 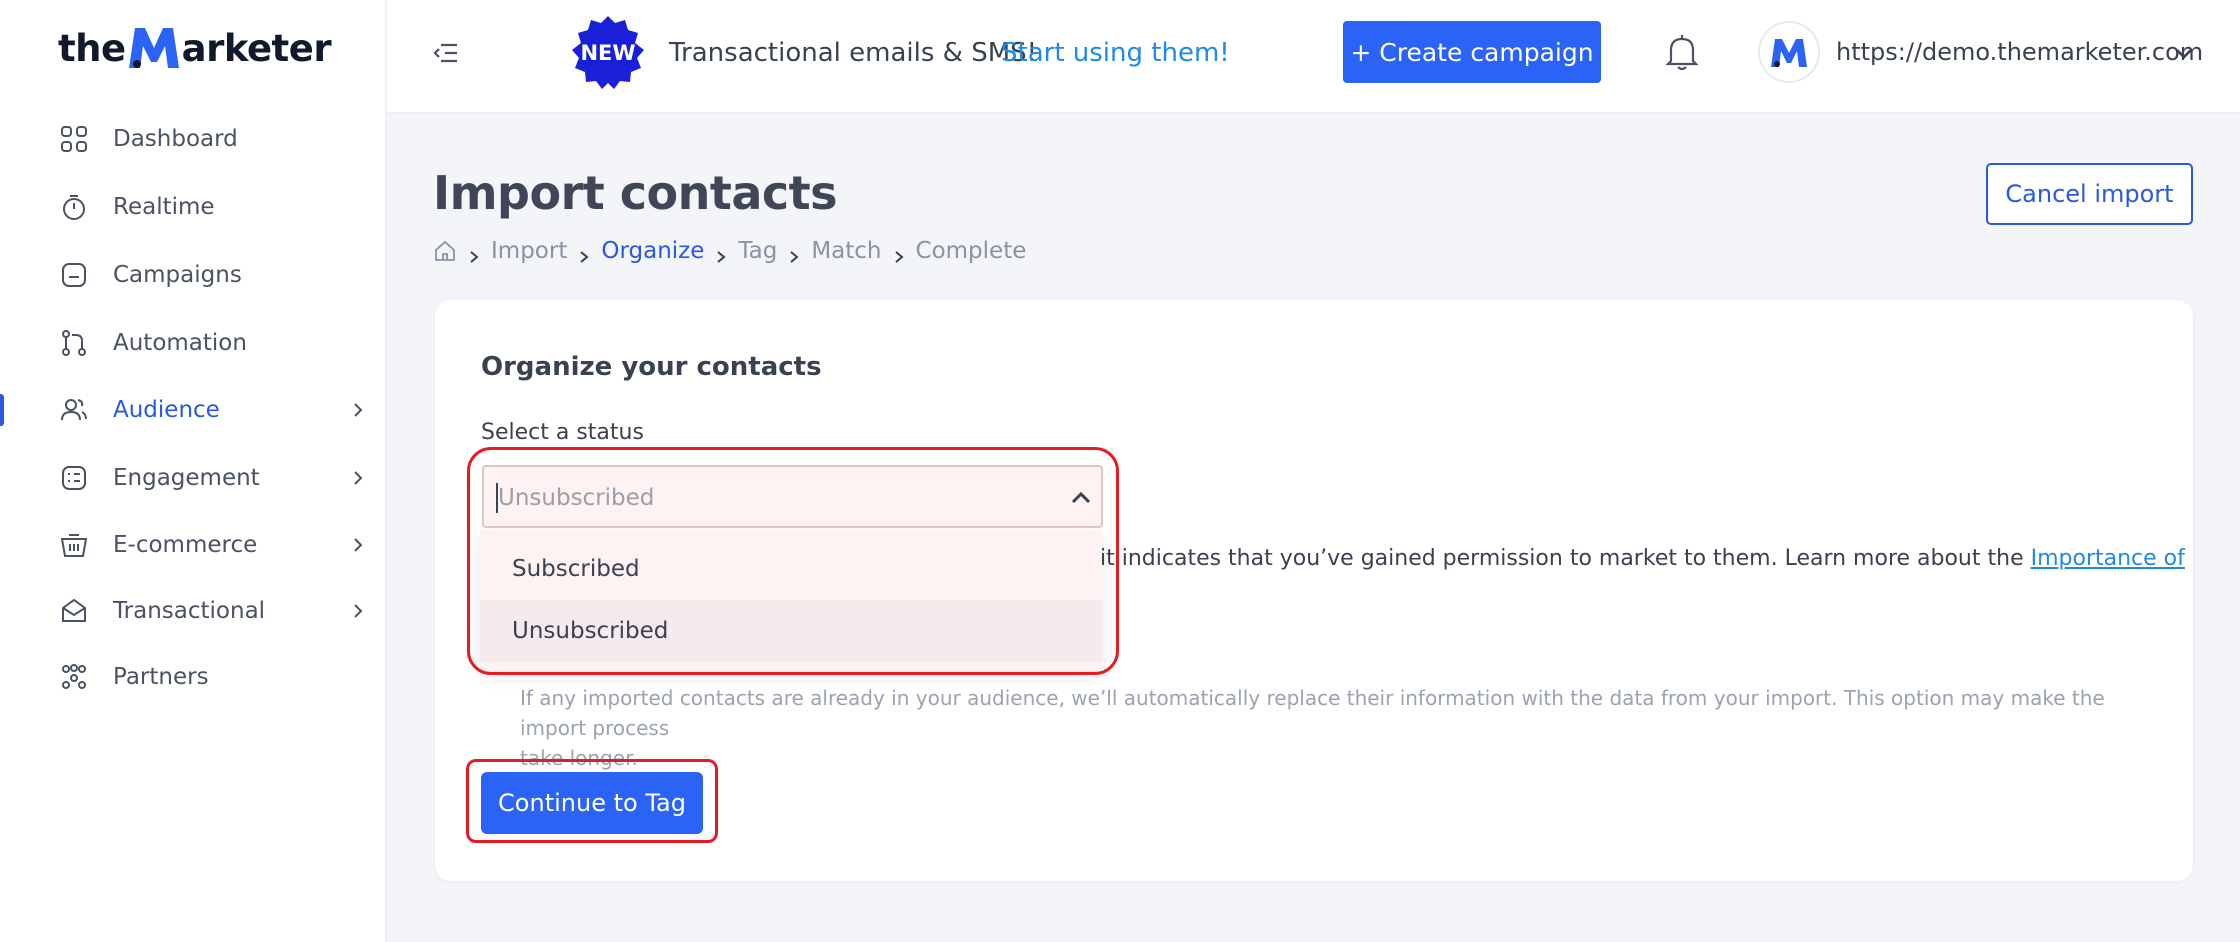 What do you see at coordinates (74, 545) in the screenshot?
I see `basket-icon` at bounding box center [74, 545].